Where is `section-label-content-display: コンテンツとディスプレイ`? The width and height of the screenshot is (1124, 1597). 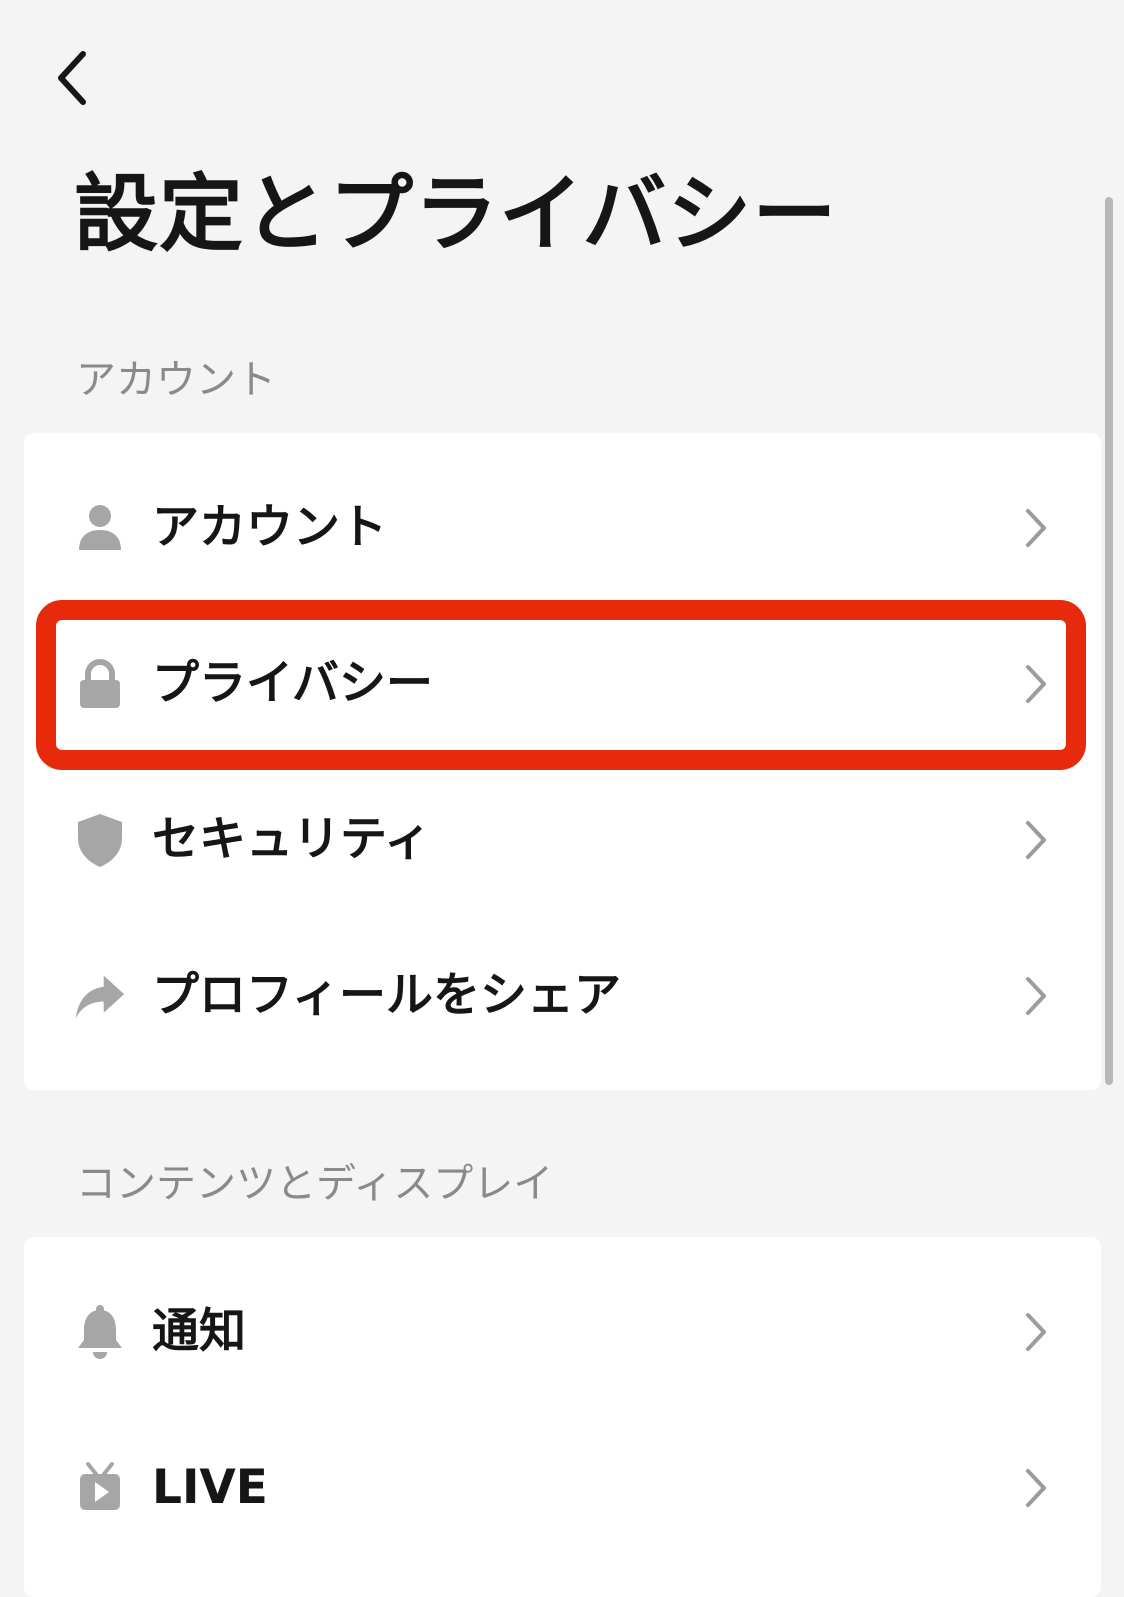 section-label-content-display: コンテンツとディスプレイ is located at coordinates (315, 1184).